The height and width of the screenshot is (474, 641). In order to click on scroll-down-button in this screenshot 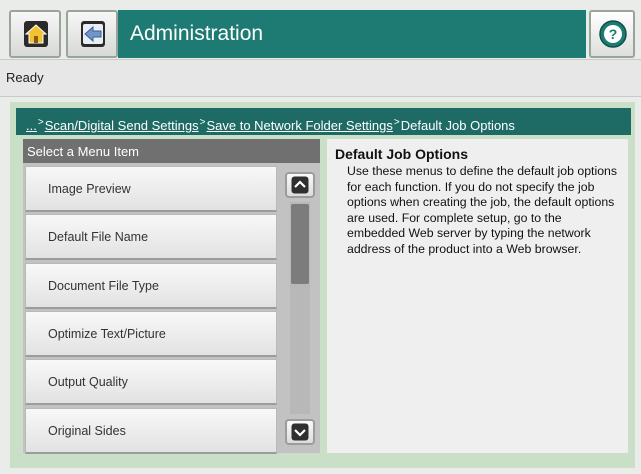, I will do `click(300, 432)`.